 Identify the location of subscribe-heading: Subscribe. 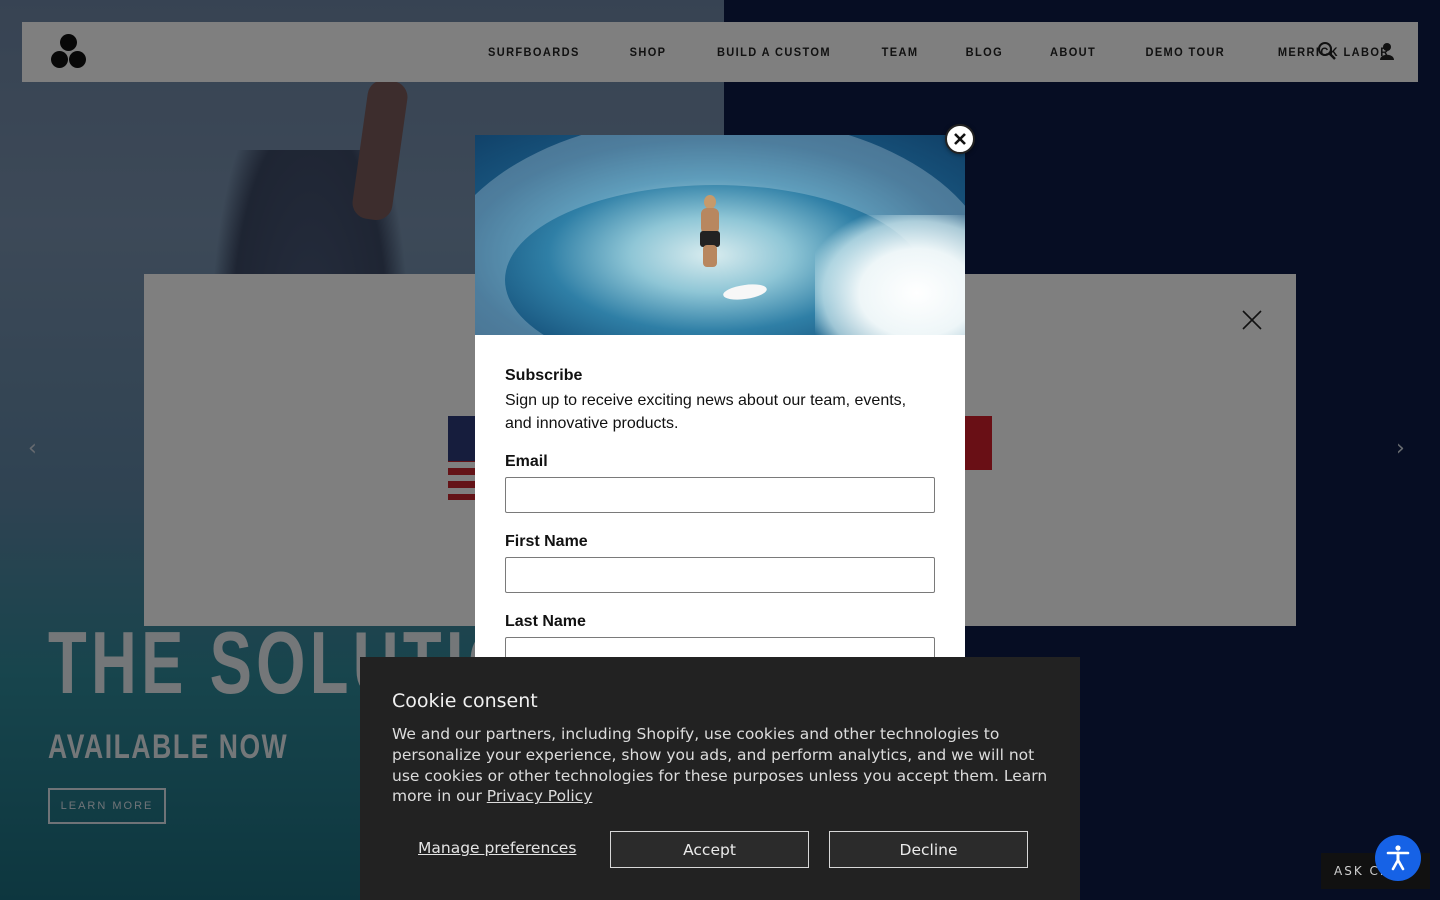
(544, 375).